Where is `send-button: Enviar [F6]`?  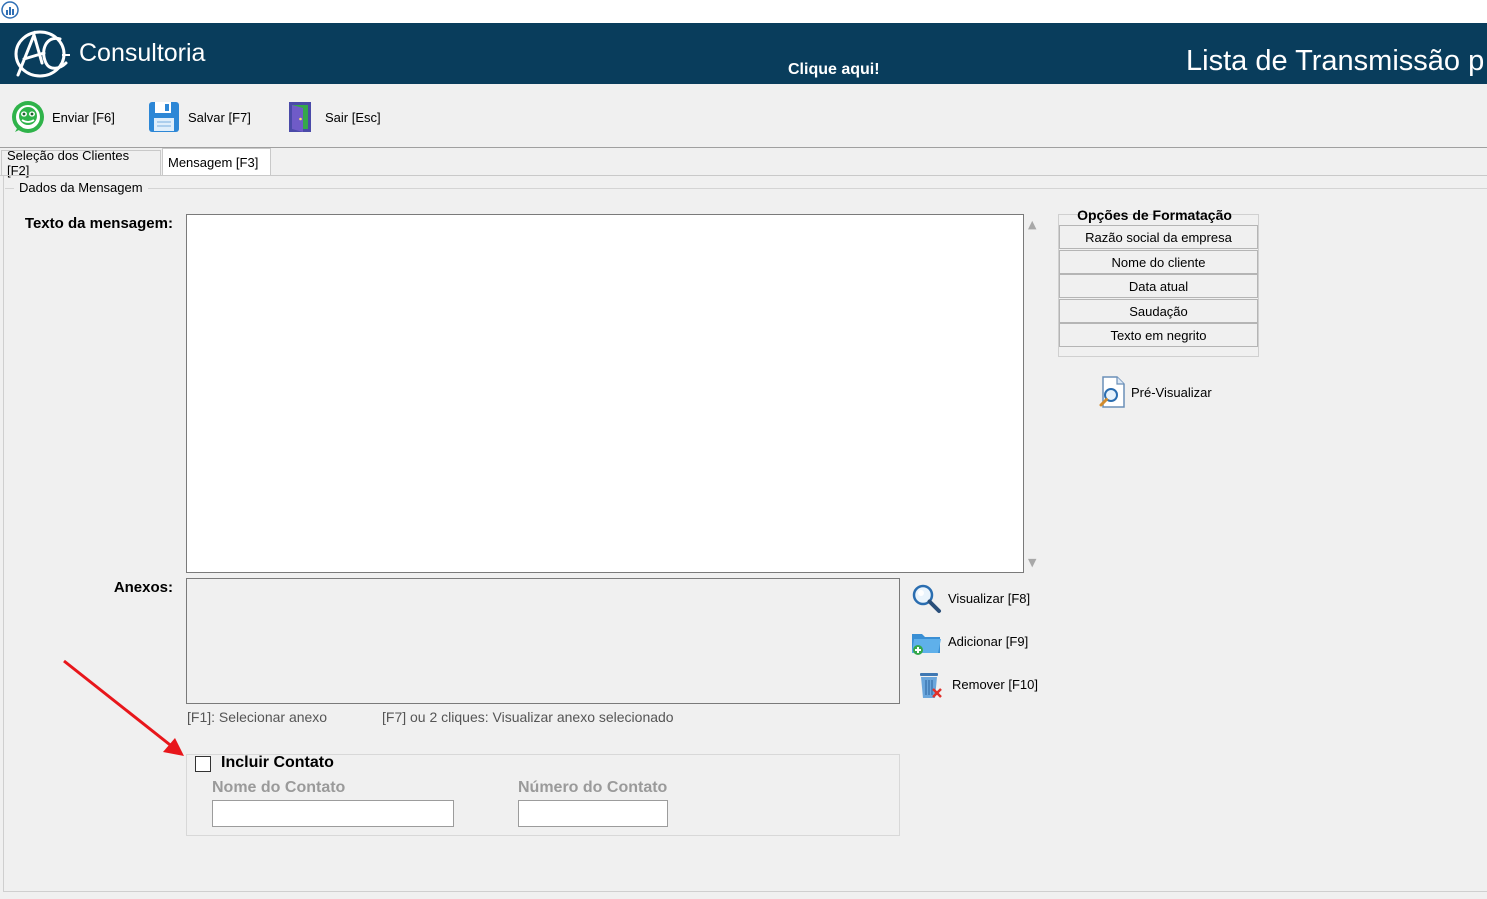 send-button: Enviar [F6] is located at coordinates (62, 117).